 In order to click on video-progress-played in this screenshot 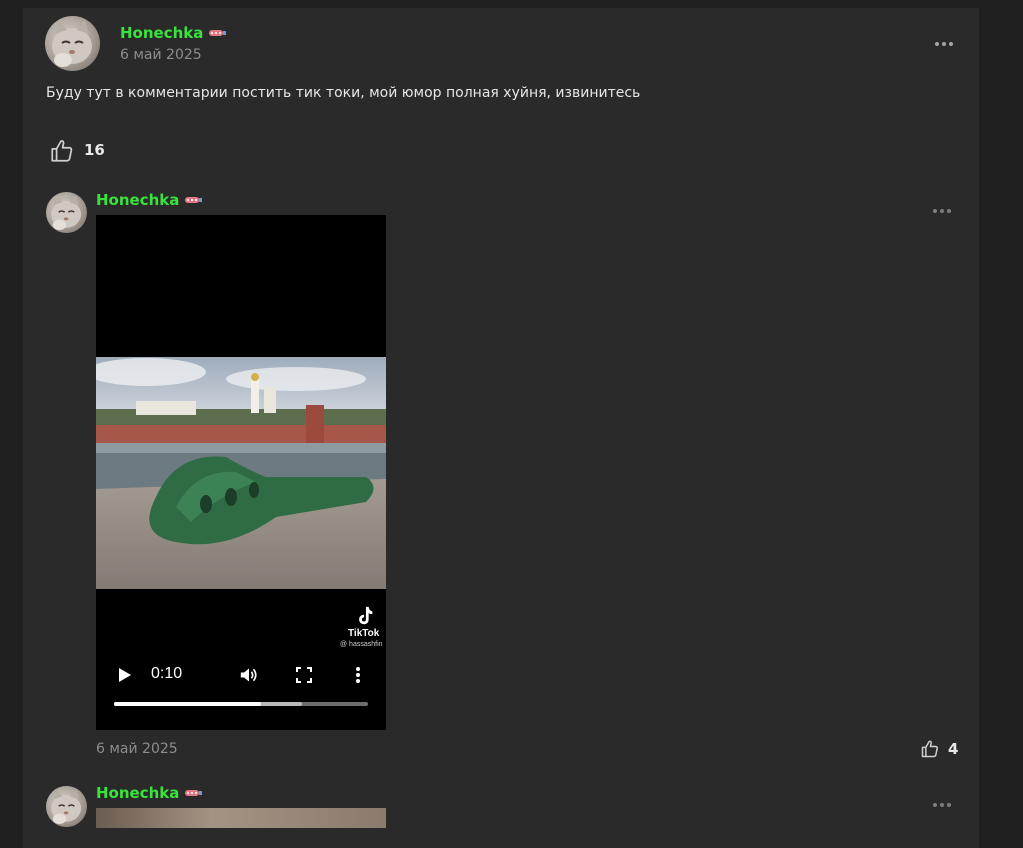, I will do `click(187, 704)`.